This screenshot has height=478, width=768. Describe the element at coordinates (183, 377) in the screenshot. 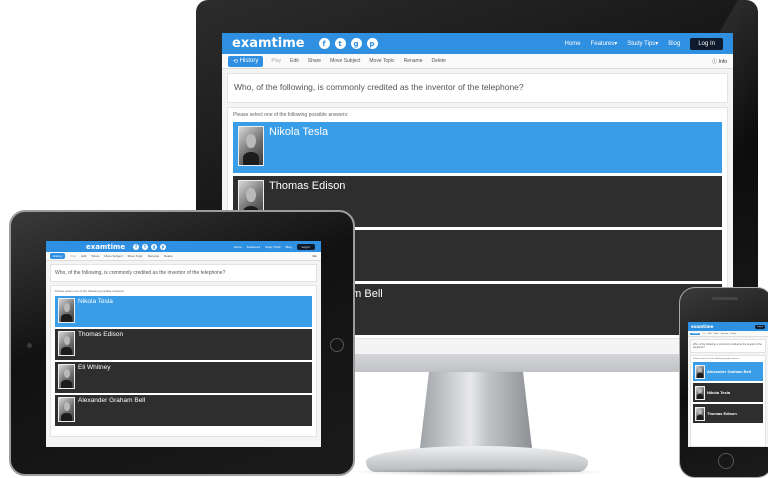

I see `answer-option-eli-whitney: Eli Whitney` at that location.